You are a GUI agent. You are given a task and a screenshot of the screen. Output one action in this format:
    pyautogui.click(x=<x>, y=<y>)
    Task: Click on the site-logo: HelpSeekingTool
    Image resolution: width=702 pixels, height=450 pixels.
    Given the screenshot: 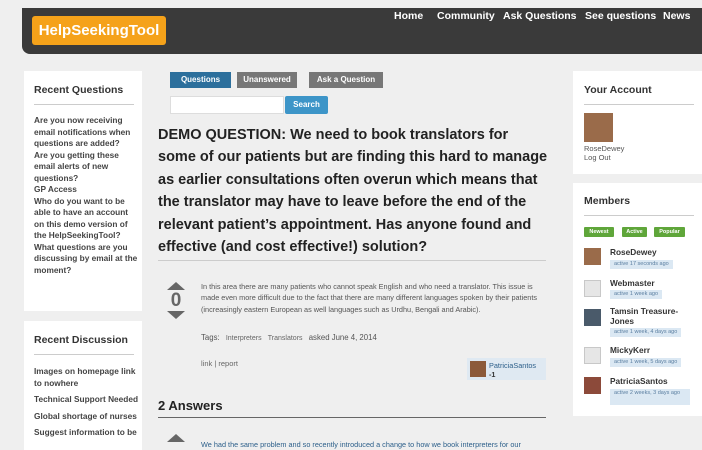 What is the action you would take?
    pyautogui.click(x=99, y=30)
    